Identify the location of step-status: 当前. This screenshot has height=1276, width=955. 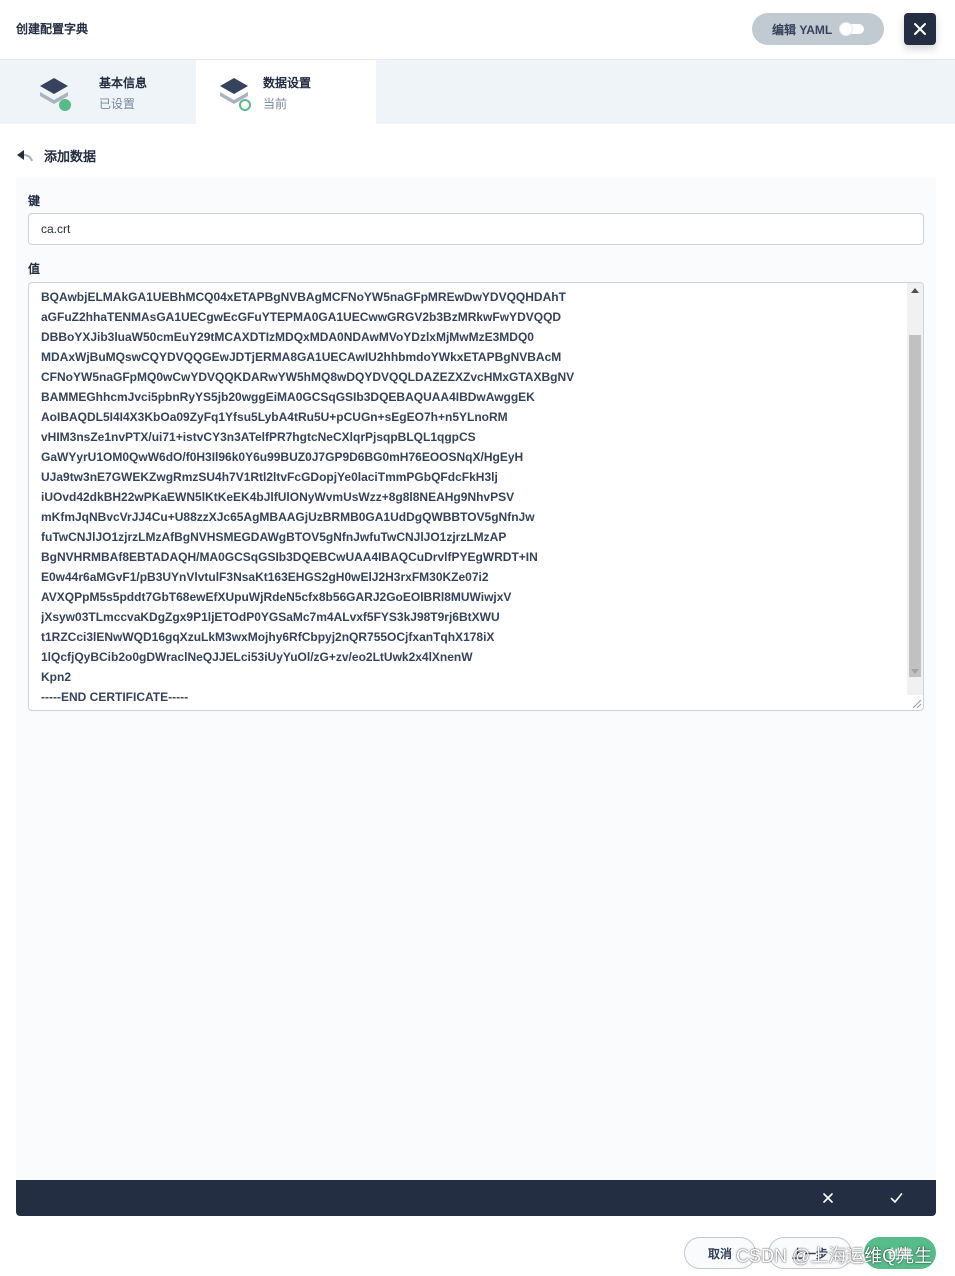
(275, 104).